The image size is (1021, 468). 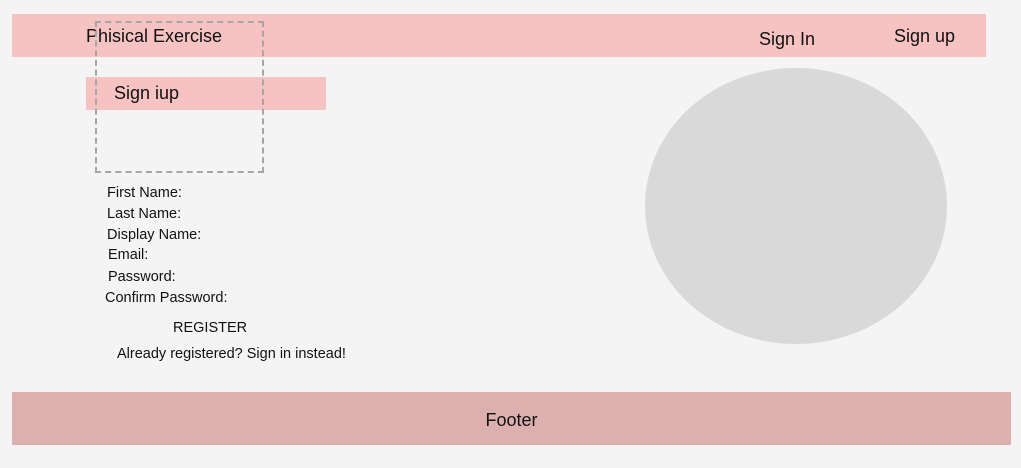 What do you see at coordinates (210, 328) in the screenshot?
I see `register-button: REGISTER` at bounding box center [210, 328].